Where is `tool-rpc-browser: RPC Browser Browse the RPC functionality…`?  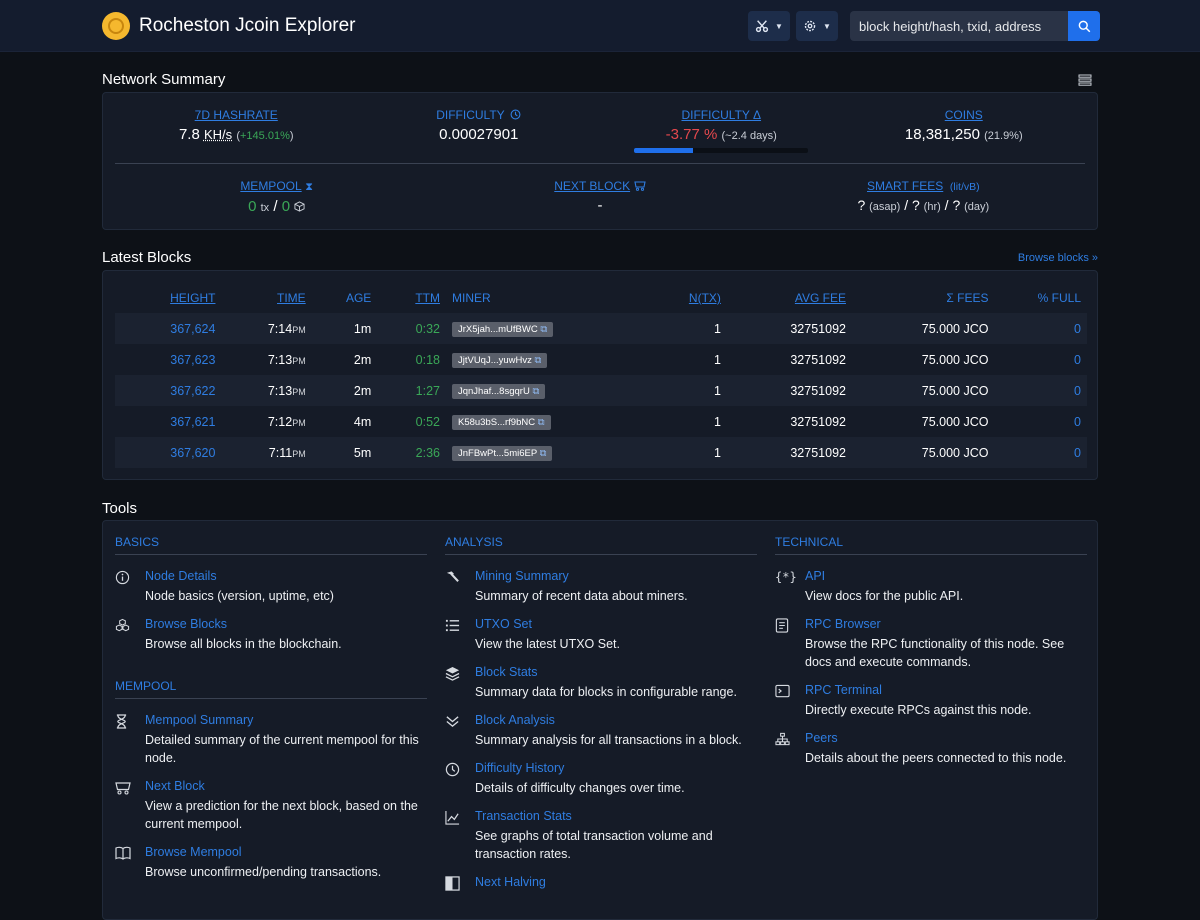
tool-rpc-browser: RPC Browser Browse the RPC functionality… is located at coordinates (931, 644).